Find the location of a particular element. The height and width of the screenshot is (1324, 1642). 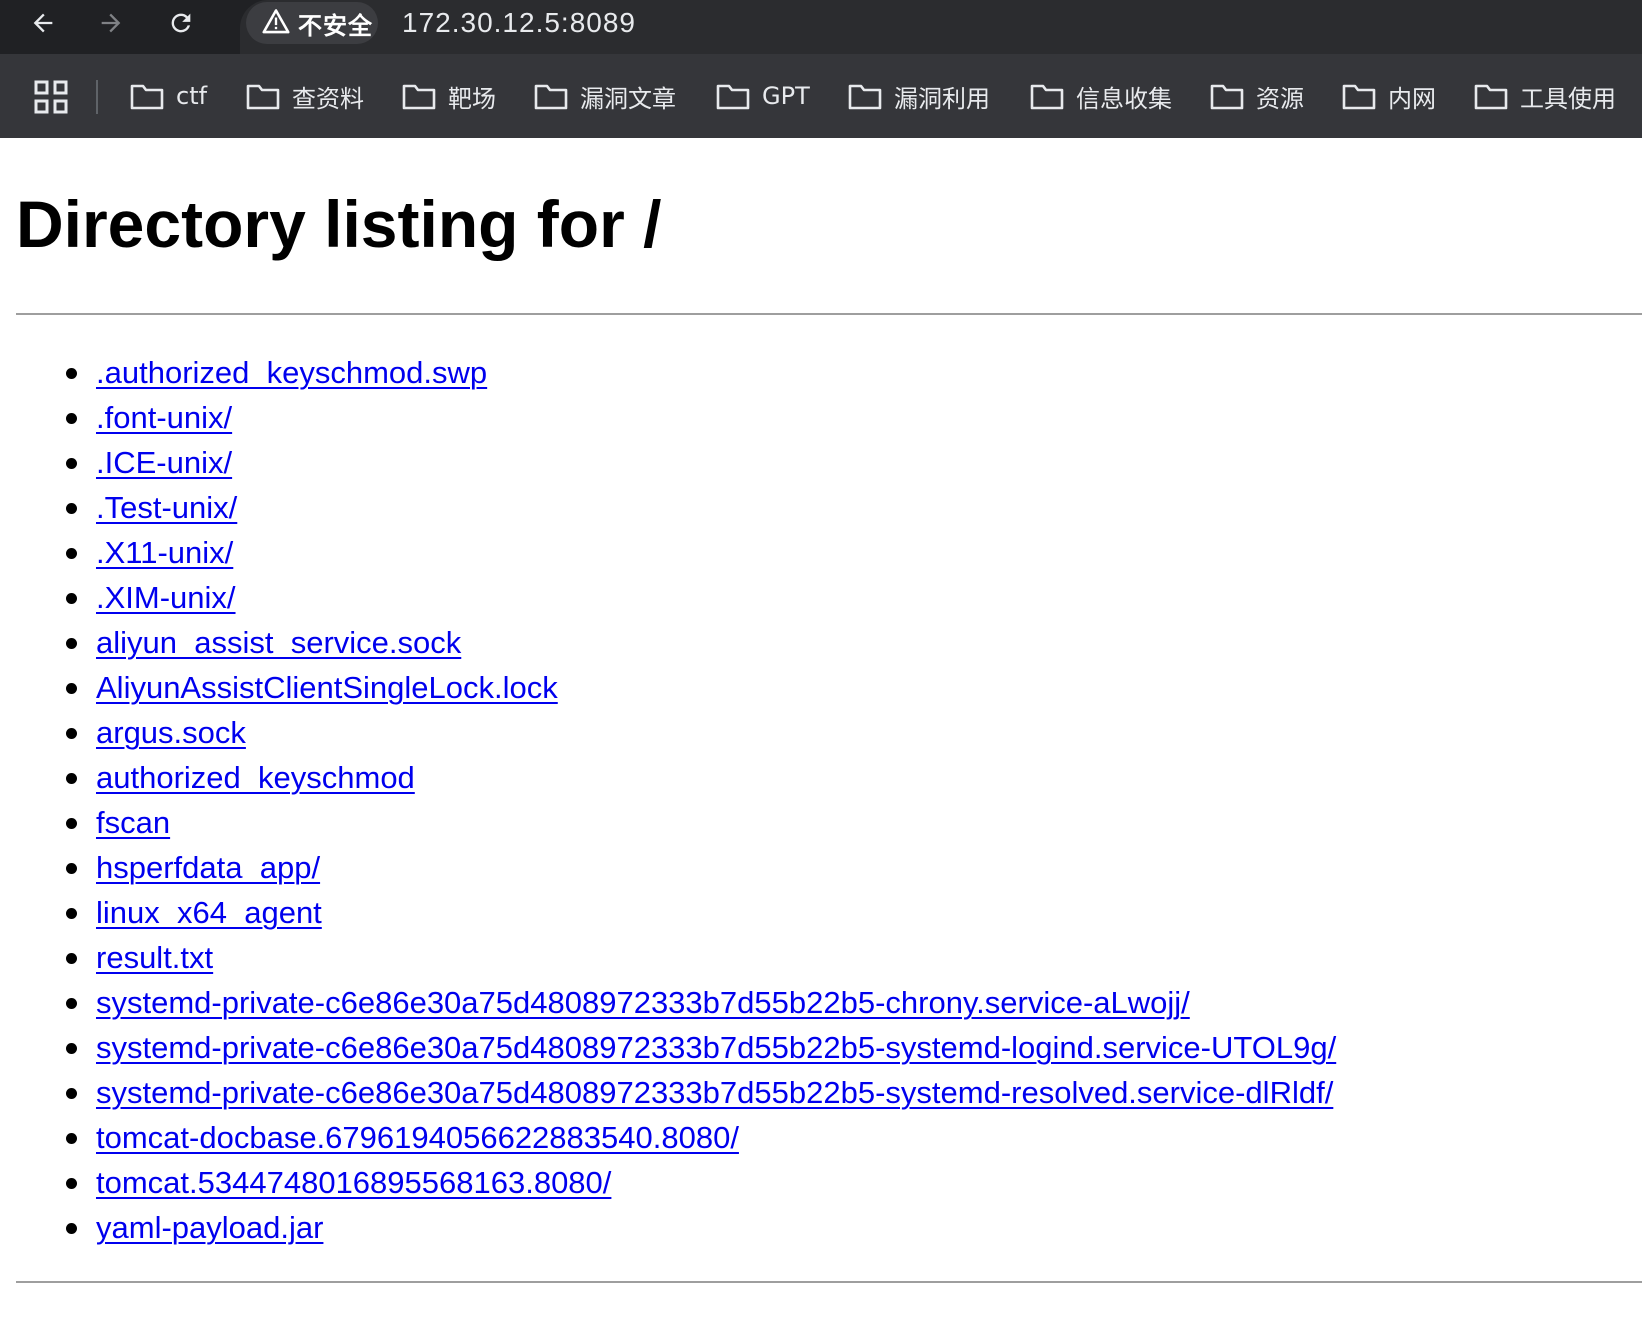

back-button is located at coordinates (43, 23).